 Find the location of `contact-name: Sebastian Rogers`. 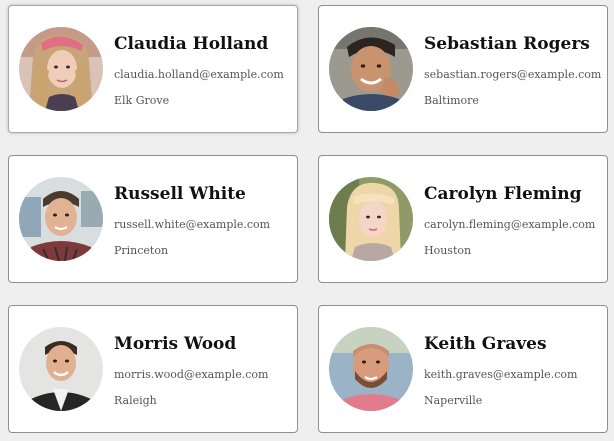

contact-name: Sebastian Rogers is located at coordinates (507, 44).